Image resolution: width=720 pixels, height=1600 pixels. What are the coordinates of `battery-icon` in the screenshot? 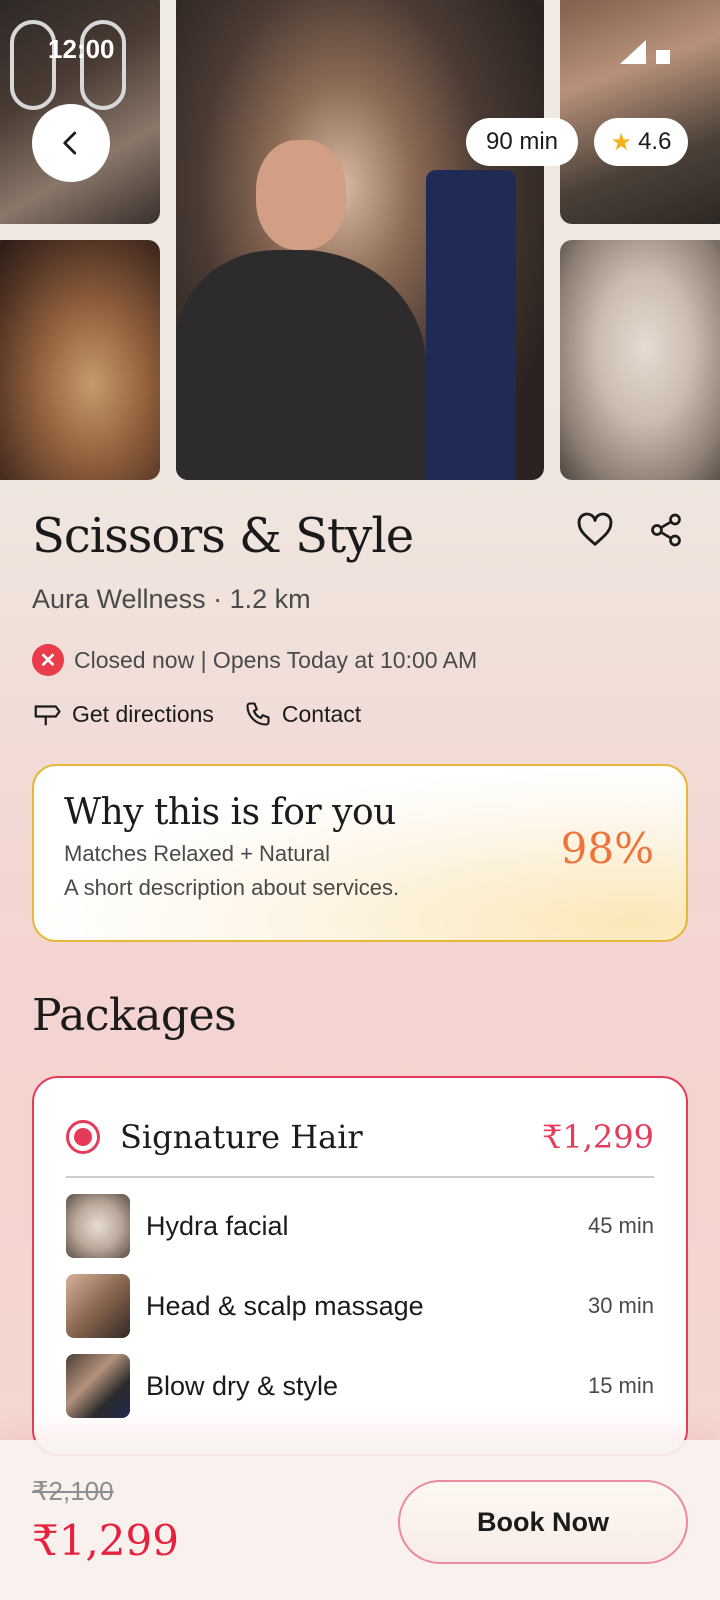 It's located at (663, 57).